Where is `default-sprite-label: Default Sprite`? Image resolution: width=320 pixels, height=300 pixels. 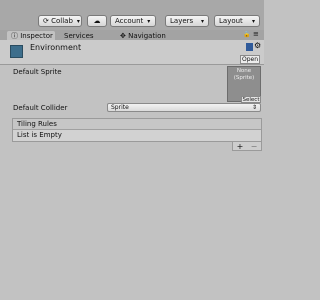
default-sprite-label: Default Sprite is located at coordinates (37, 72).